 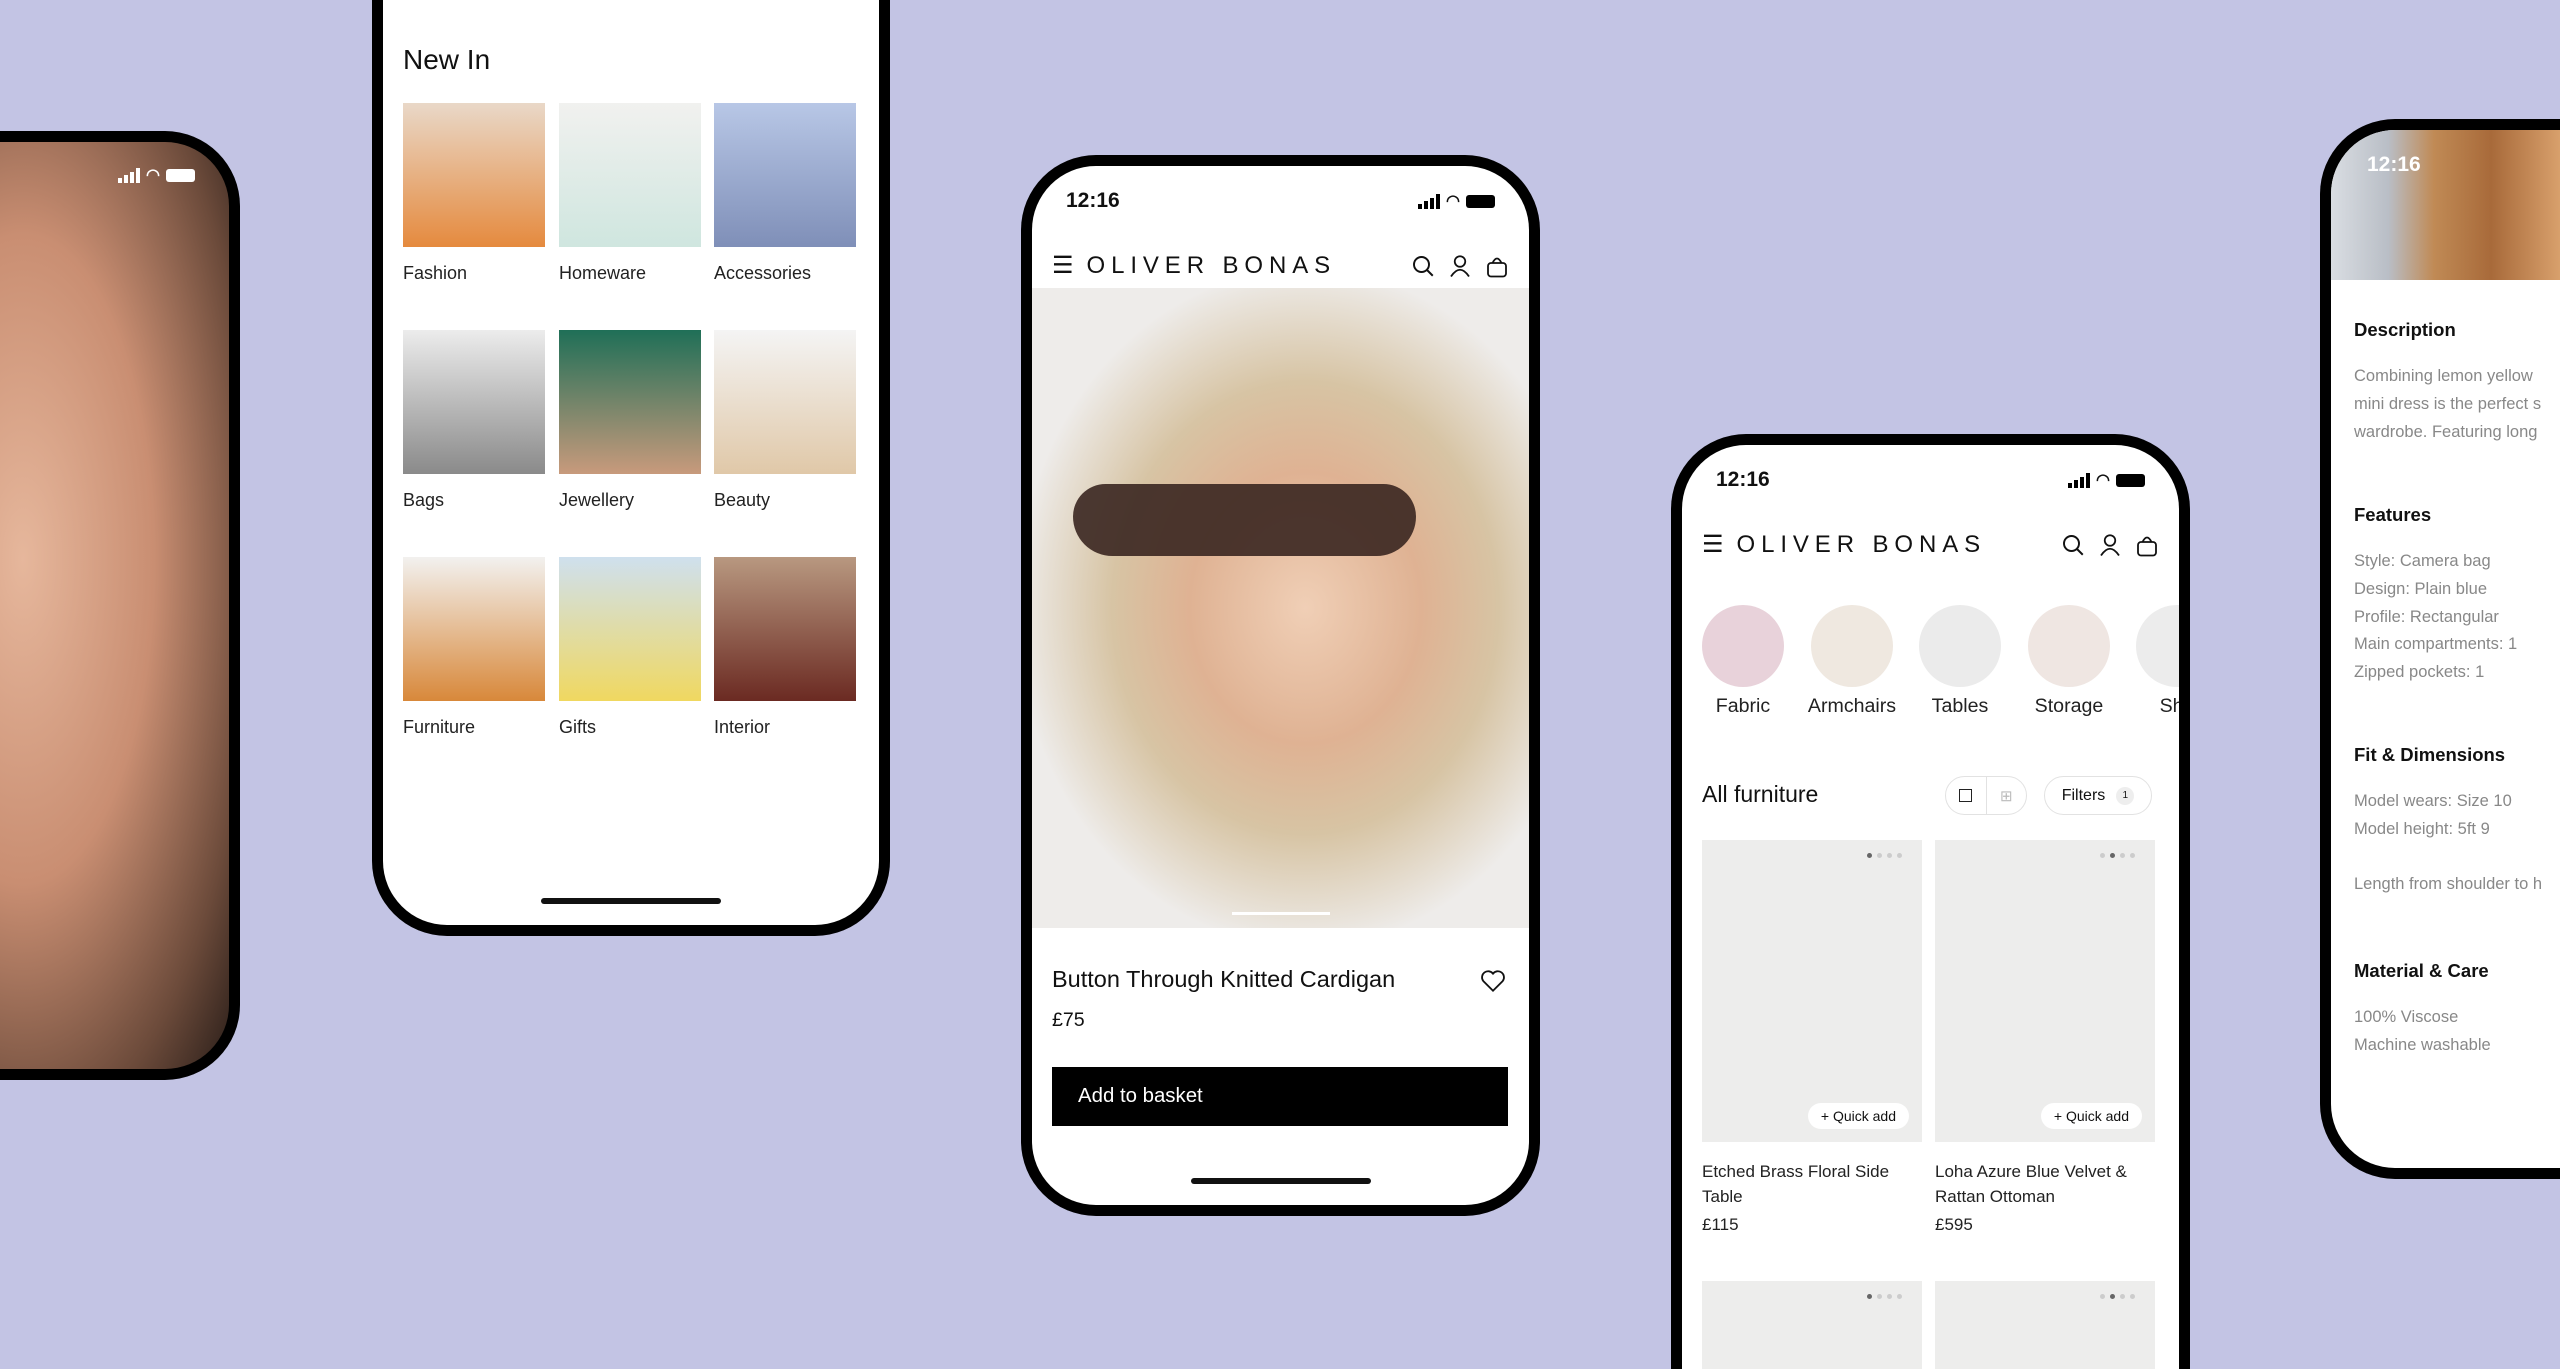 I want to click on section-text: Machine washable, so click(x=2422, y=1045).